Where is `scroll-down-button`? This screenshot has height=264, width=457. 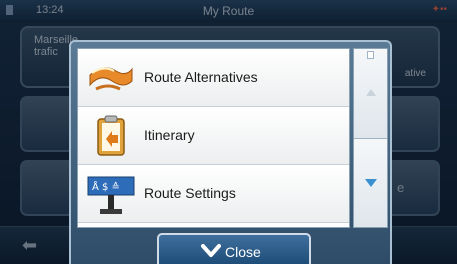 scroll-down-button is located at coordinates (370, 183).